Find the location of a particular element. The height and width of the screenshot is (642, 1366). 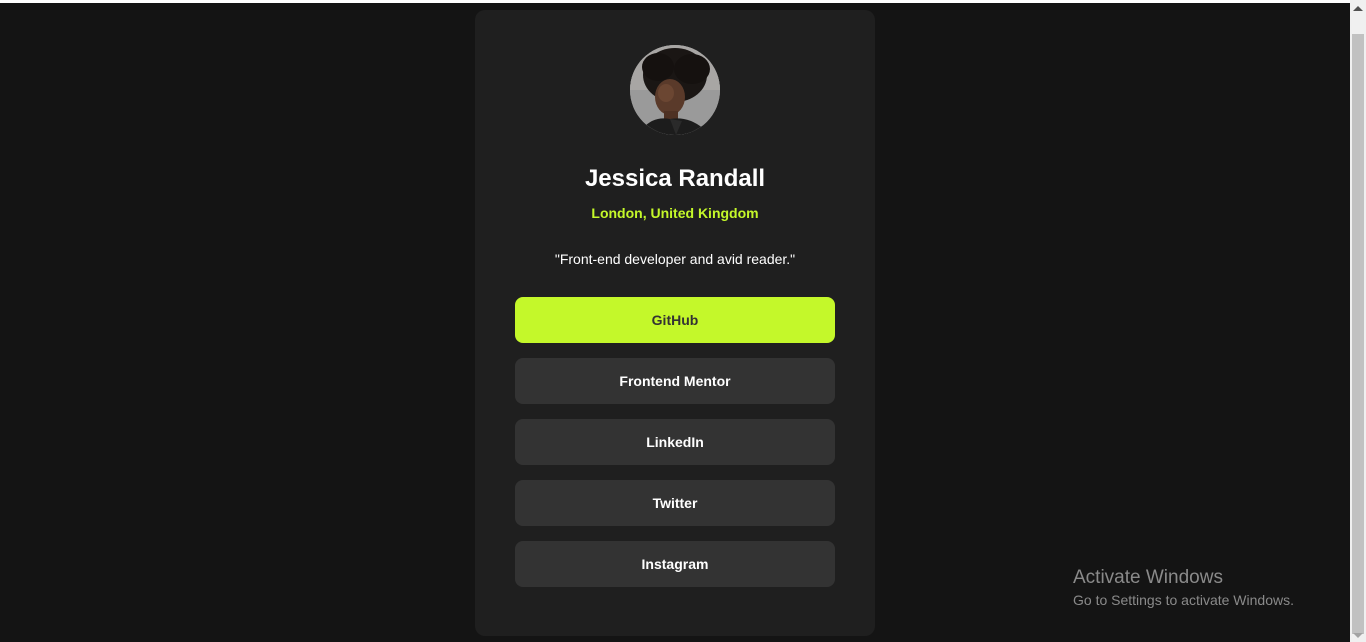

scroll-up-arrow-icon is located at coordinates (1358, 8).